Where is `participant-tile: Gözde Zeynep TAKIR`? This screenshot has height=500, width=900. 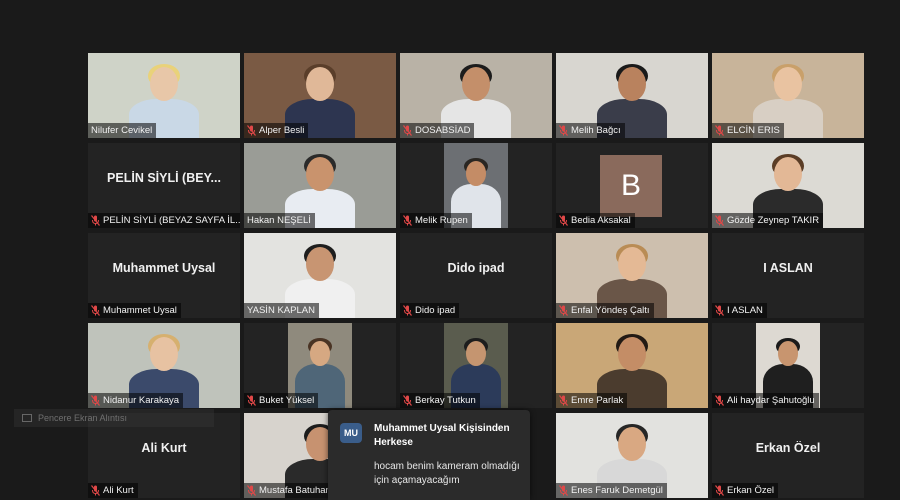 participant-tile: Gözde Zeynep TAKIR is located at coordinates (788, 185).